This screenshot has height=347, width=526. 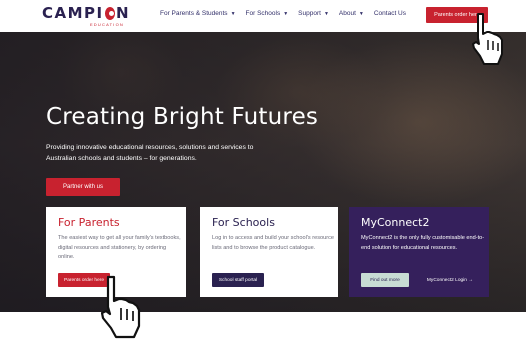 I want to click on card-title: MyConnect2, so click(x=395, y=222).